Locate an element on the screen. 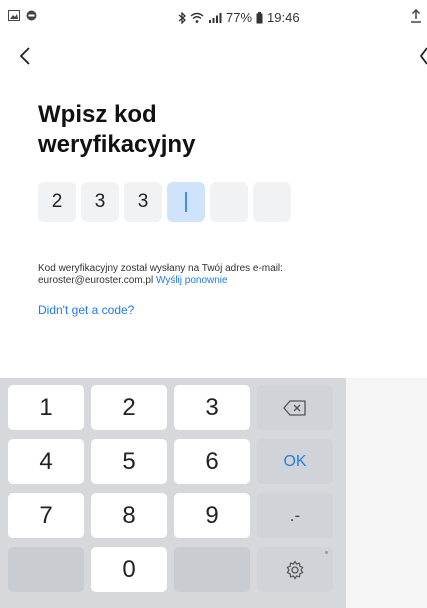  key-6: 6 is located at coordinates (212, 461).